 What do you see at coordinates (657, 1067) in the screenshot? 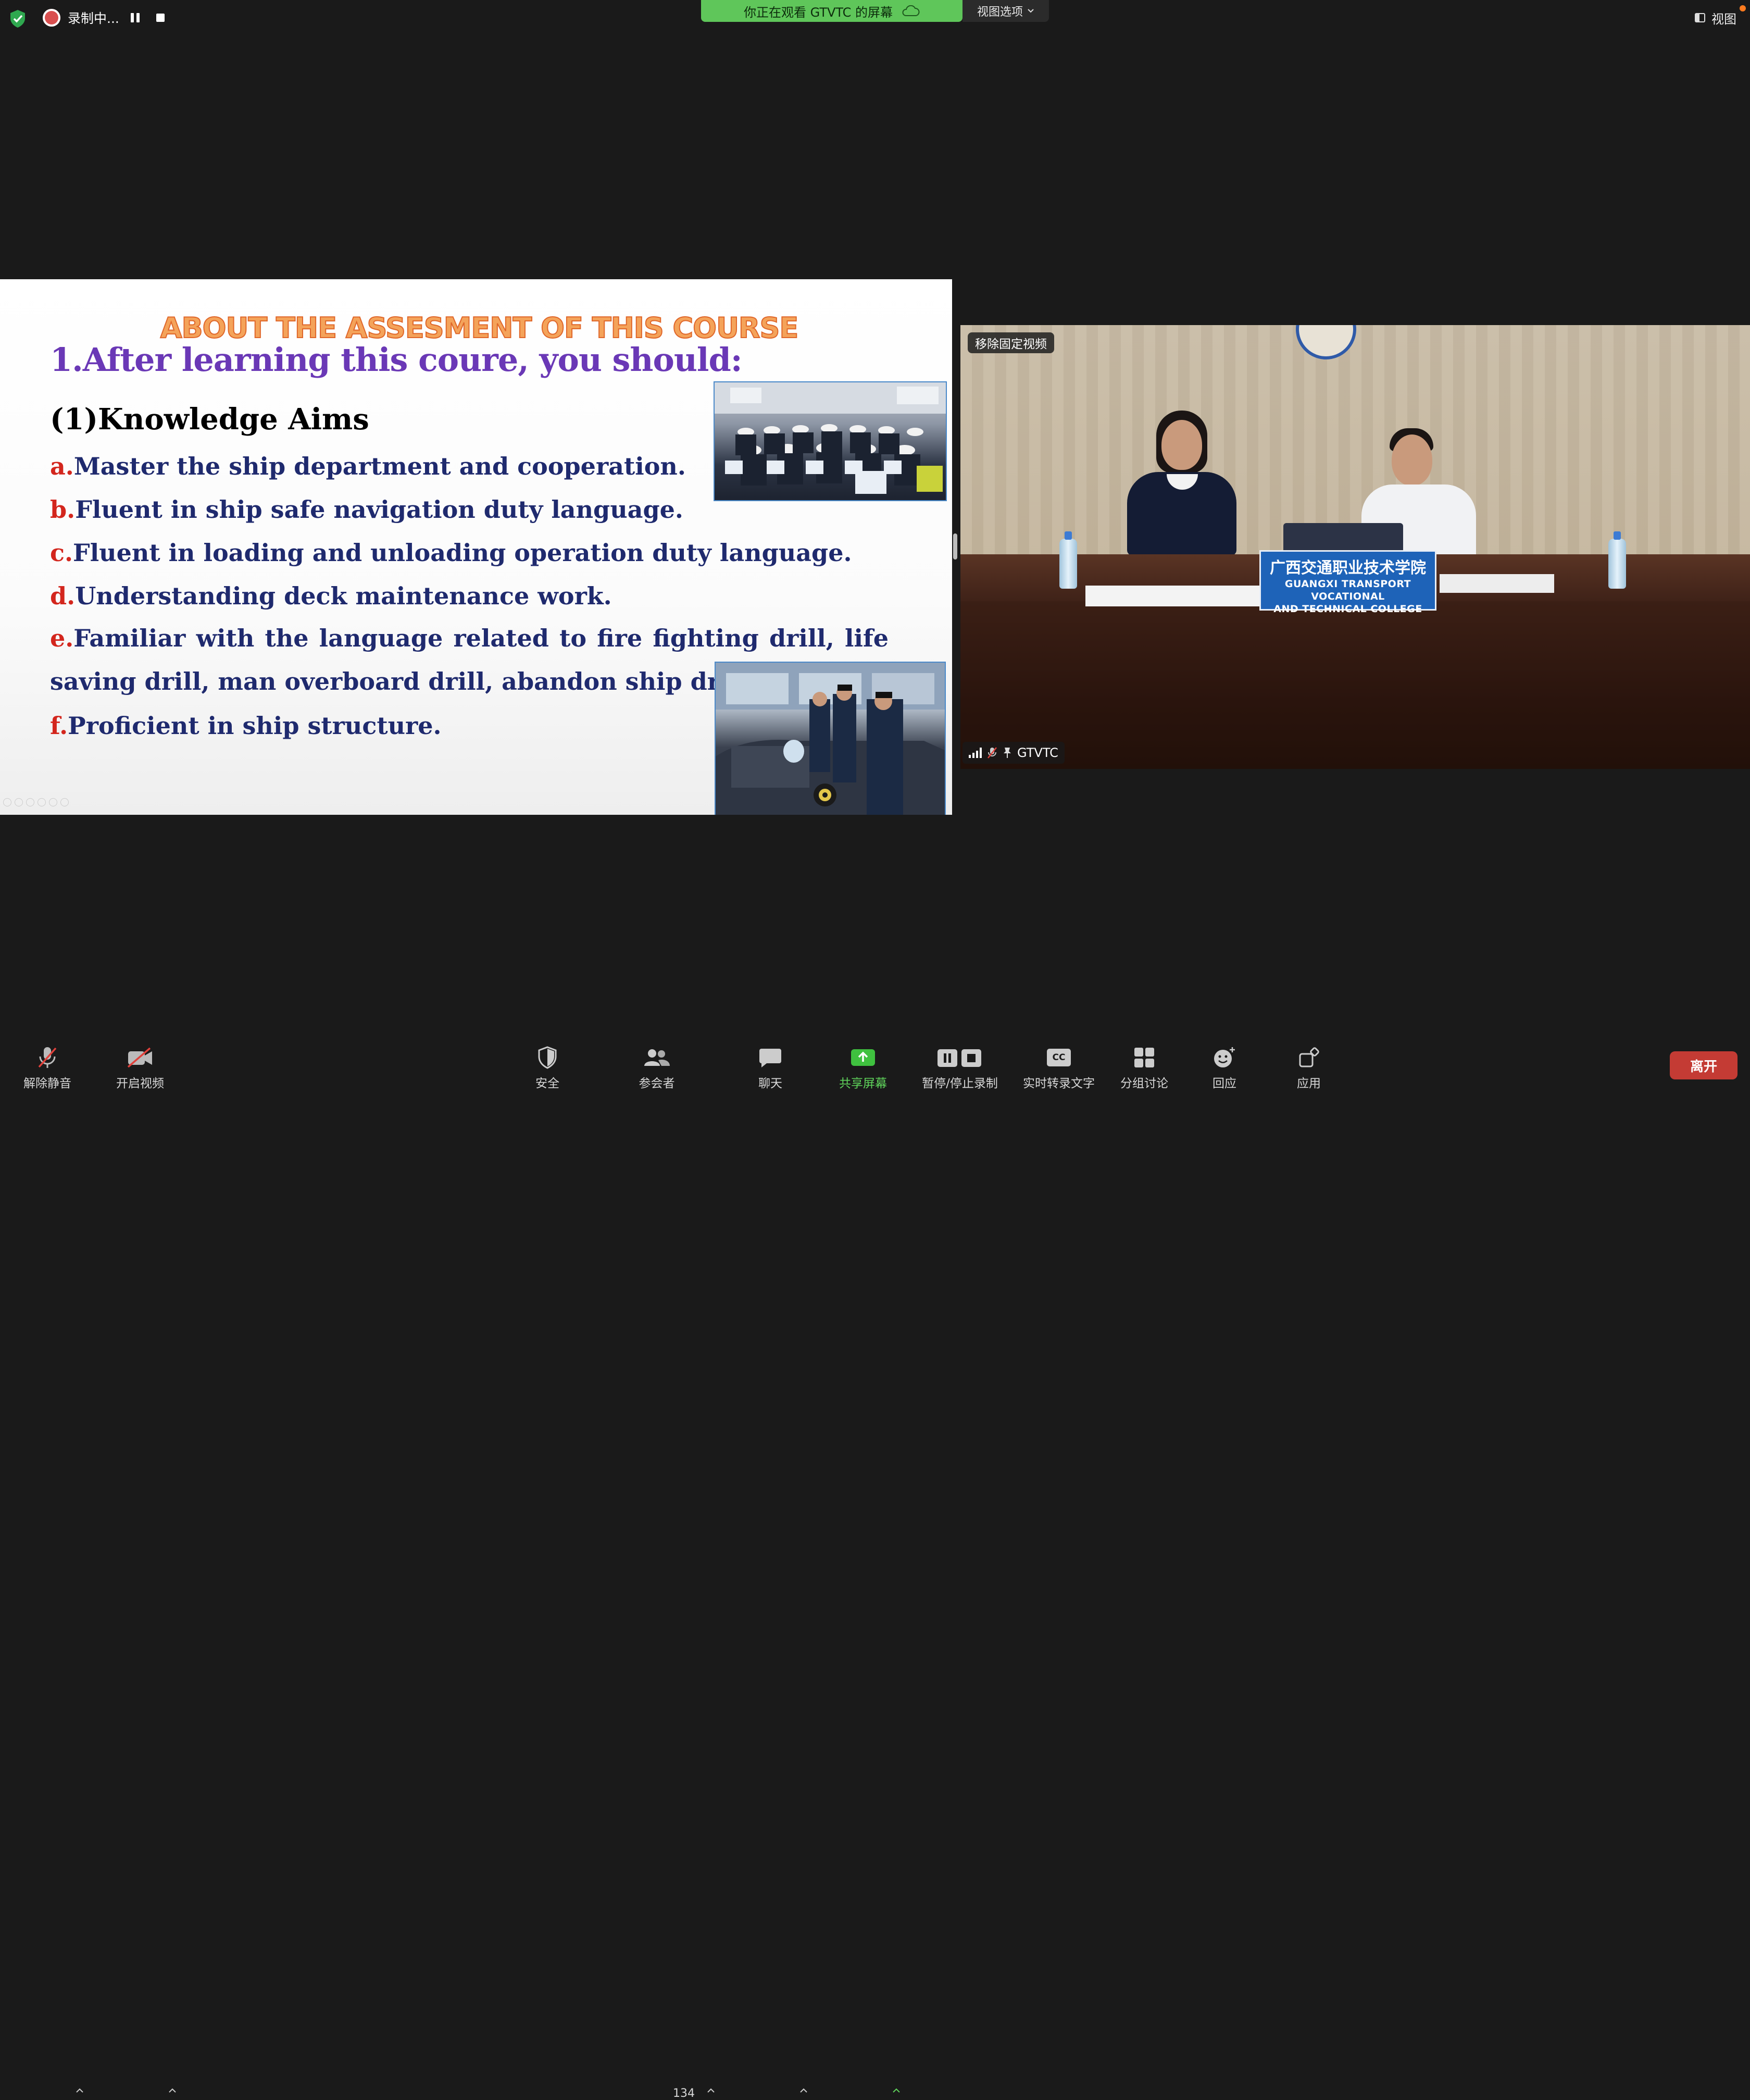
I see `participants-button: 参会者` at bounding box center [657, 1067].